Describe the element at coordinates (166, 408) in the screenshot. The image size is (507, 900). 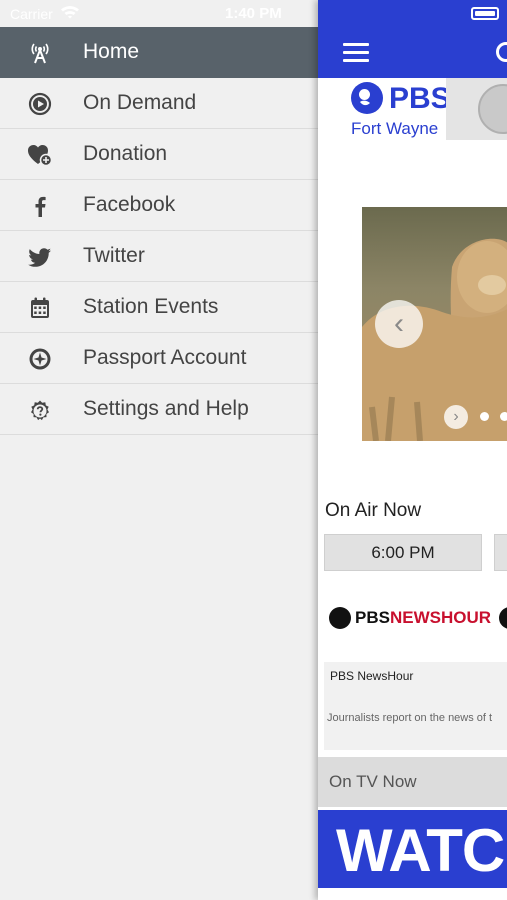
I see `menu-item-label: Settings and Help` at that location.